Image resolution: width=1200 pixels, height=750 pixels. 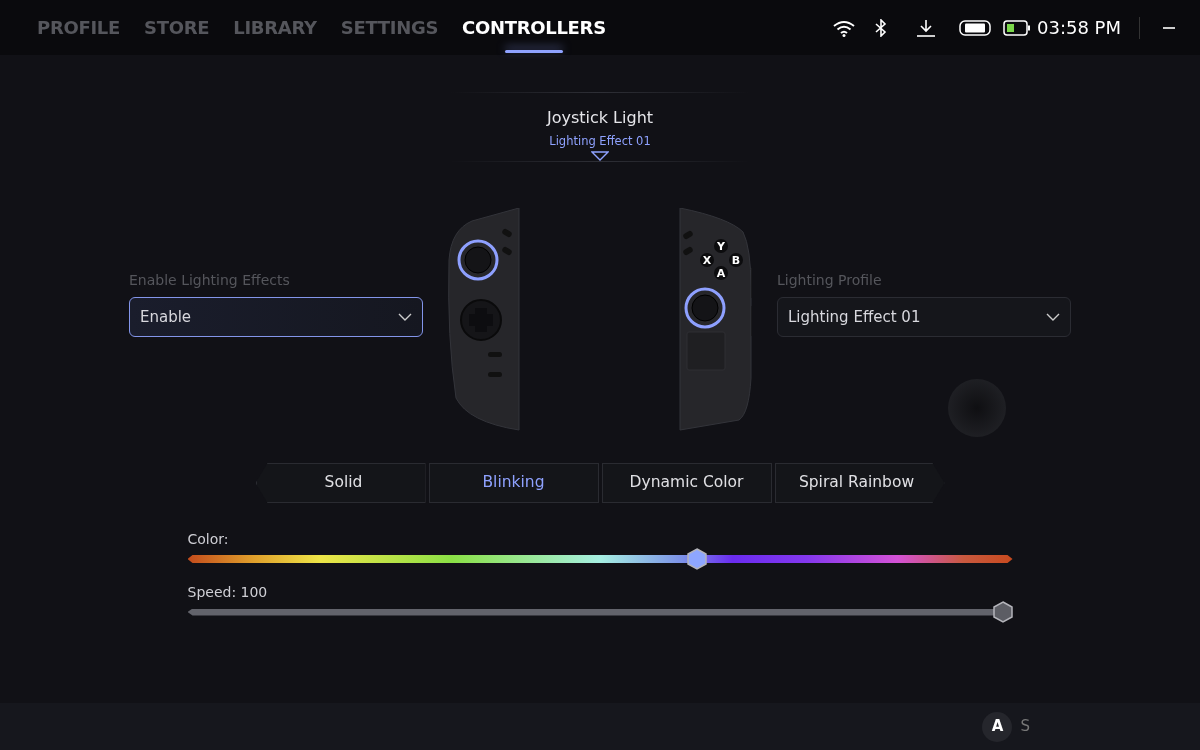 I want to click on triangle-down-icon, so click(x=600, y=156).